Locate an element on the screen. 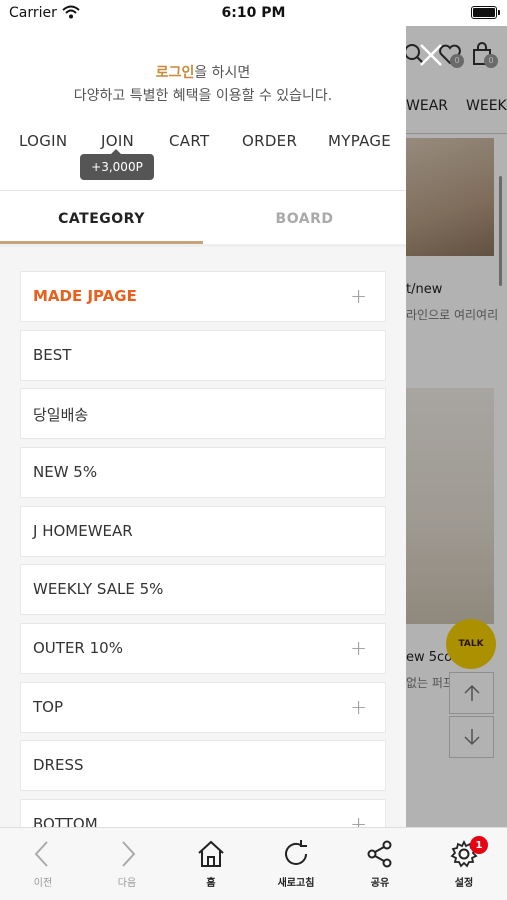  home-icon is located at coordinates (211, 854).